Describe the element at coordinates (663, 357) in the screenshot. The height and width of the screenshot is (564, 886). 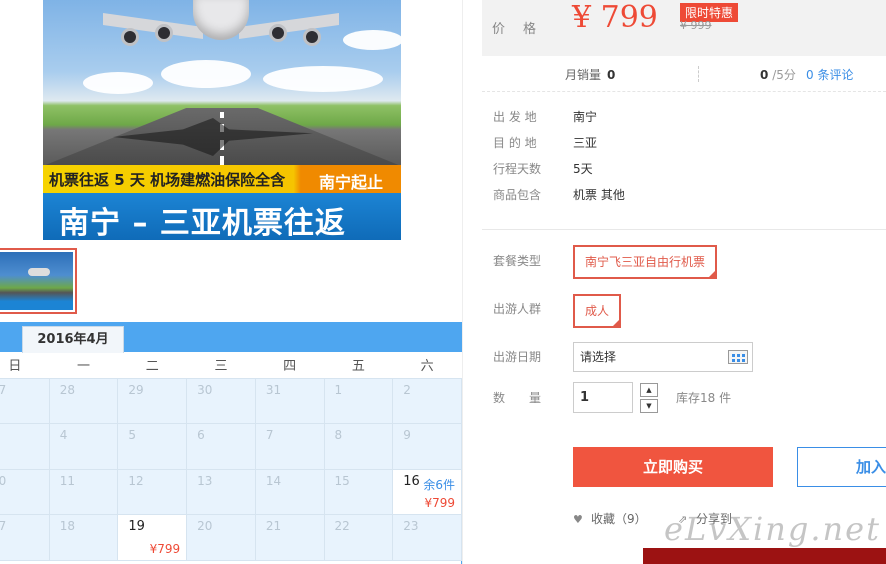
I see `date-select: 请选择` at that location.